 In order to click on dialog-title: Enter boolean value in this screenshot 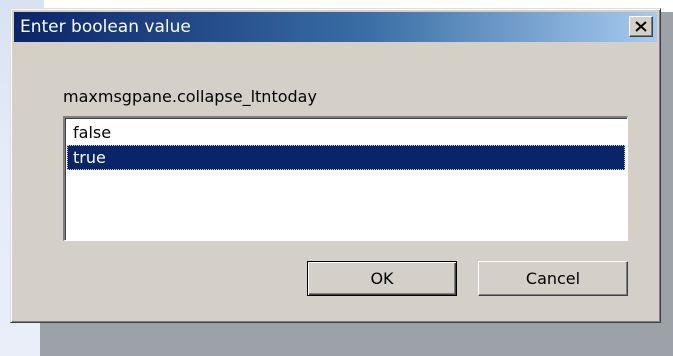, I will do `click(105, 27)`.